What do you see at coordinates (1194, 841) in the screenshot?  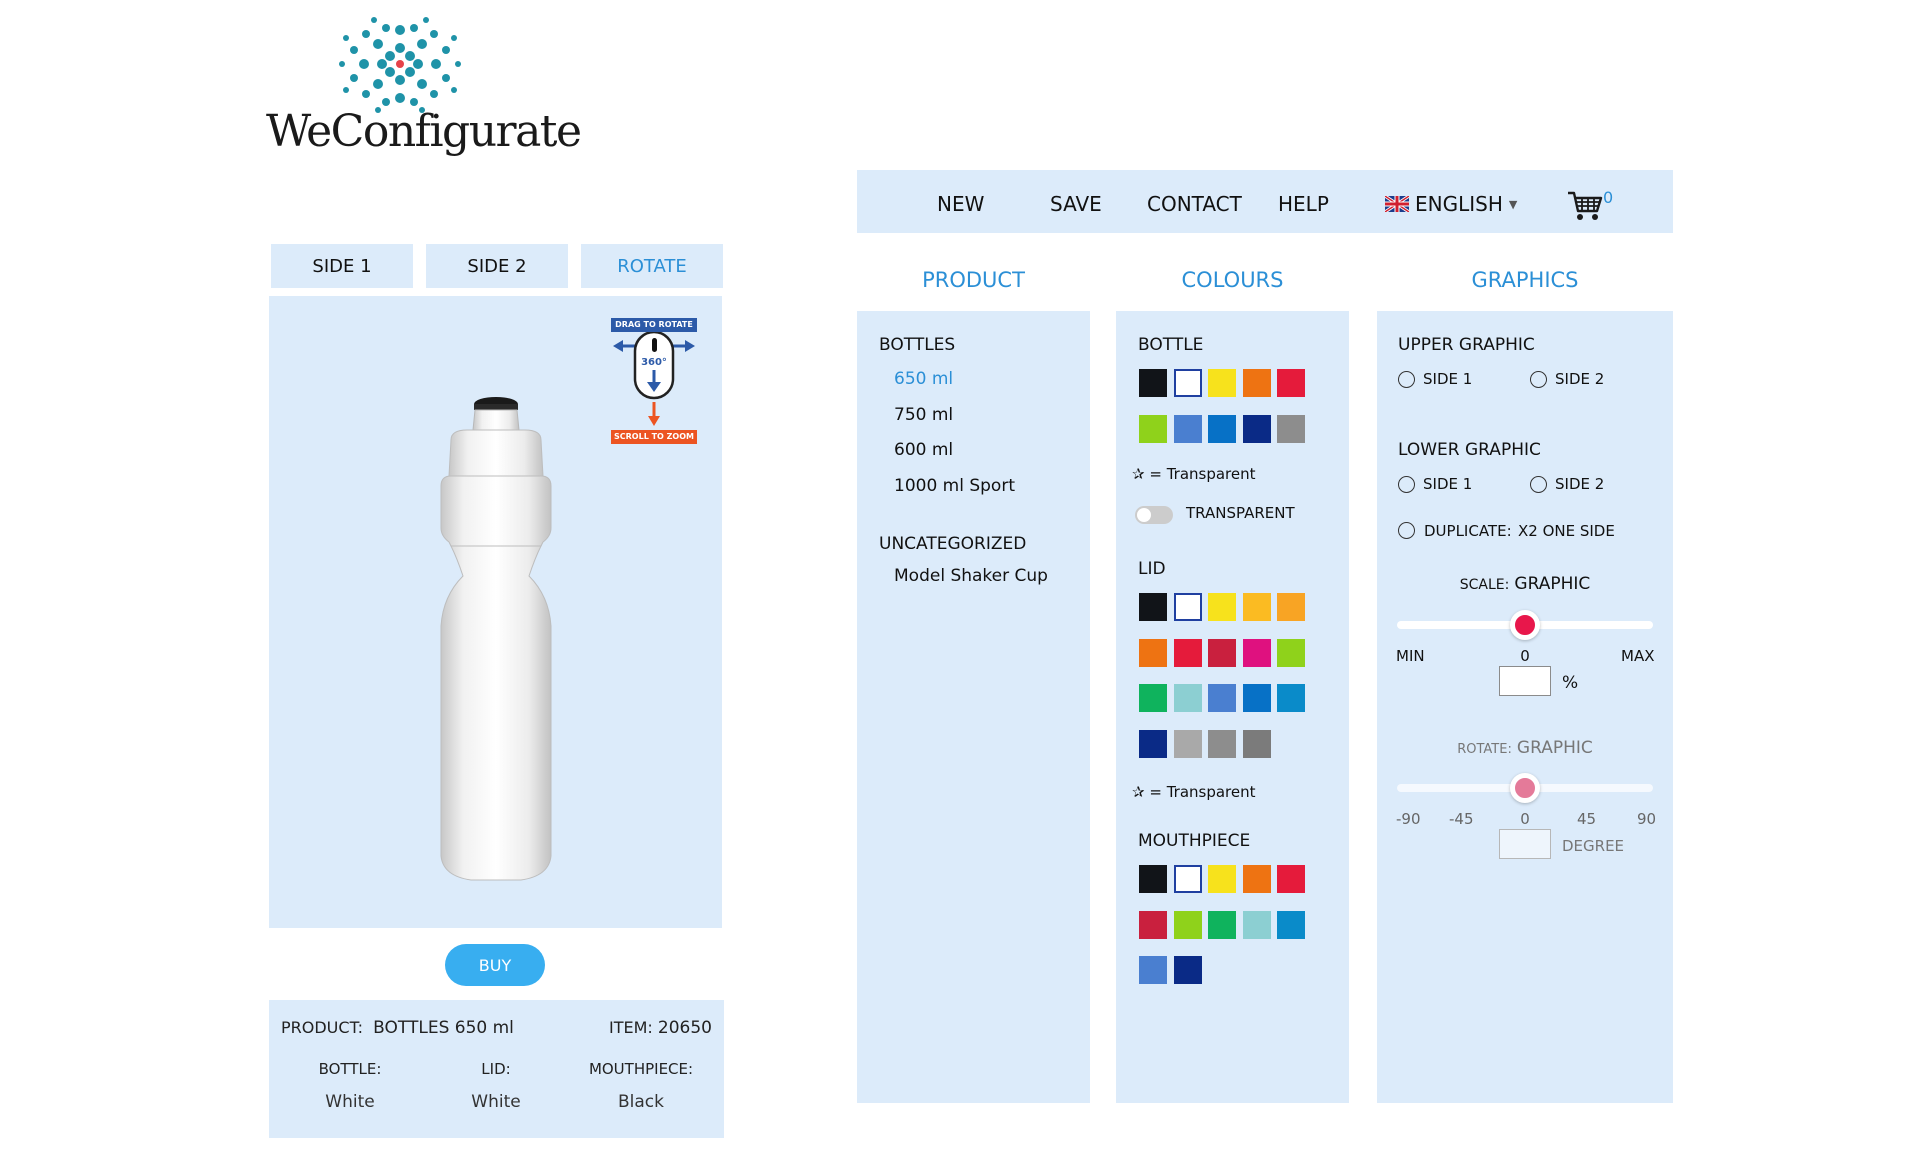 I see `mouthpiece-colour-label: MOUTHPIECE` at bounding box center [1194, 841].